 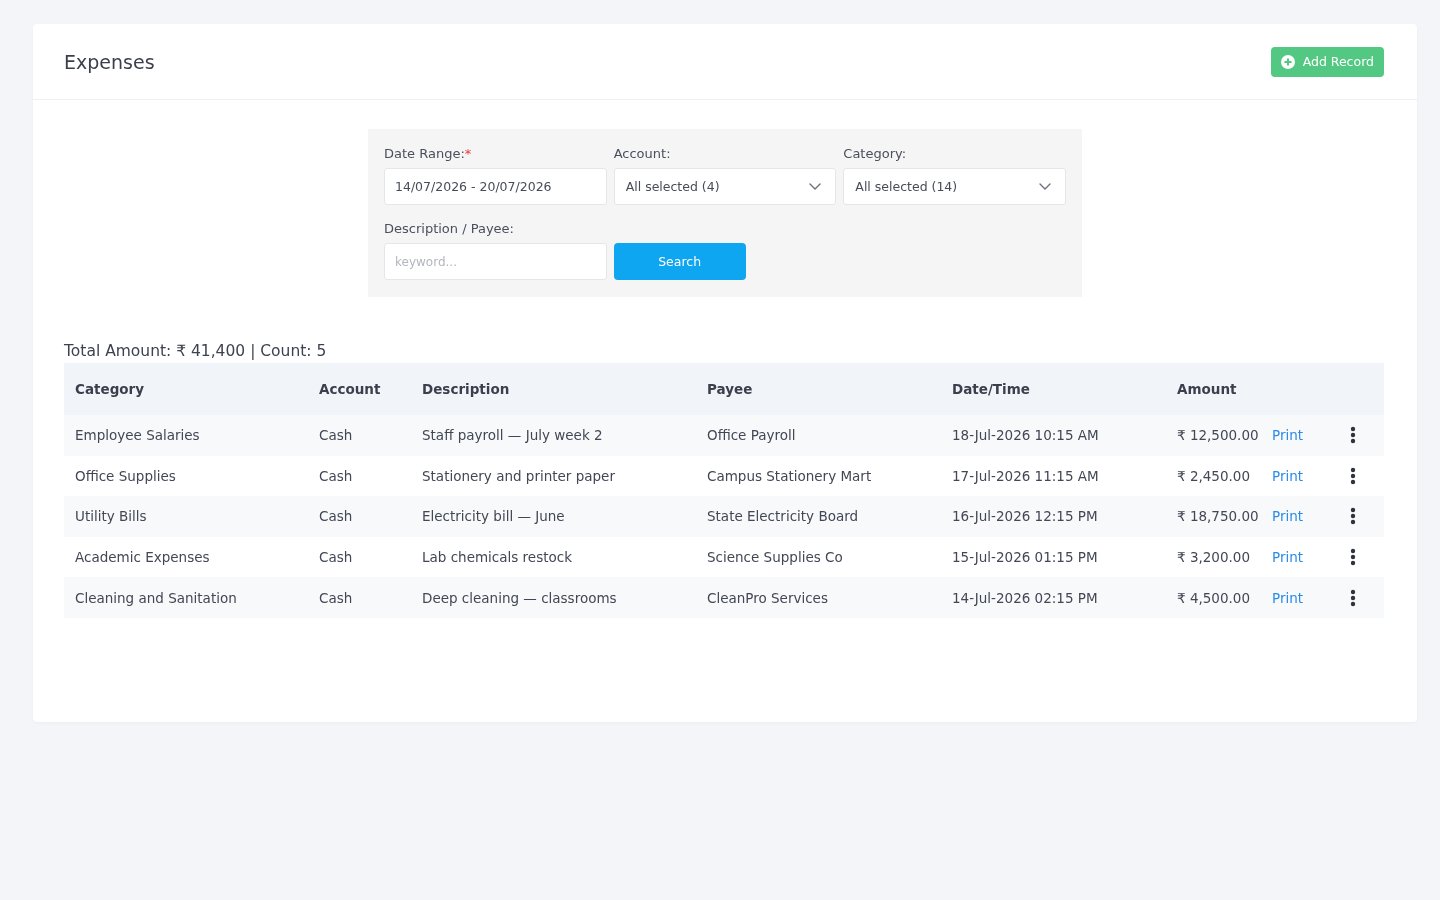 I want to click on table-cell: ₹ 3,200.00, so click(x=1213, y=557).